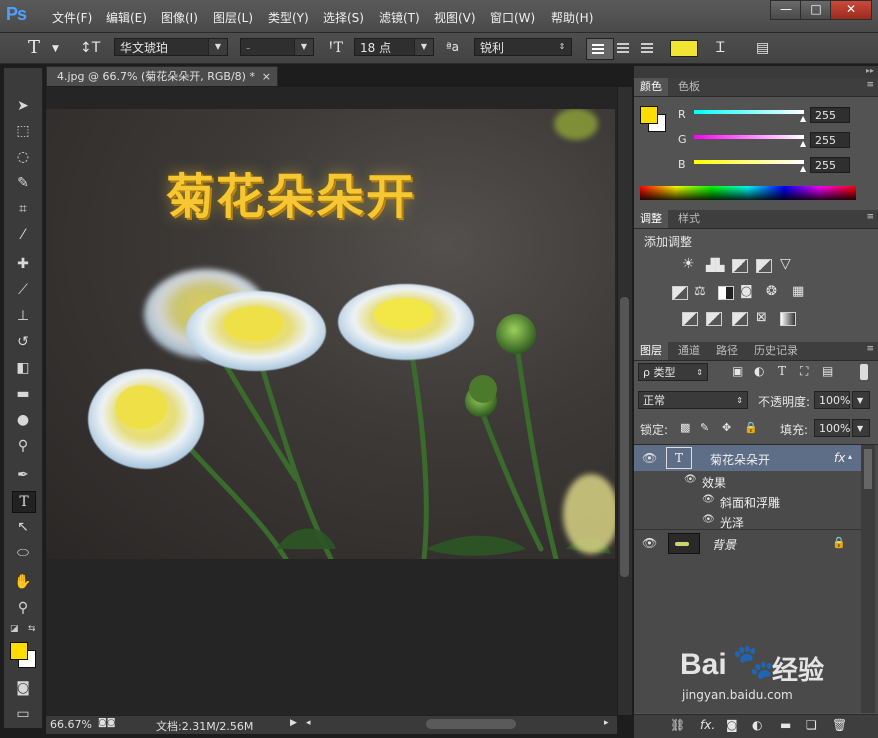 The image size is (878, 738). I want to click on tab-styles: 样式, so click(689, 219).